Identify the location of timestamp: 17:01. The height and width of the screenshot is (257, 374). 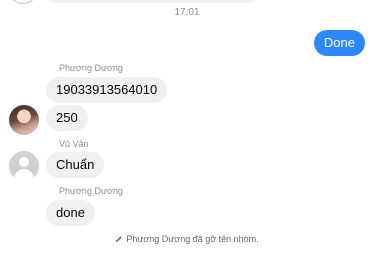
(187, 12).